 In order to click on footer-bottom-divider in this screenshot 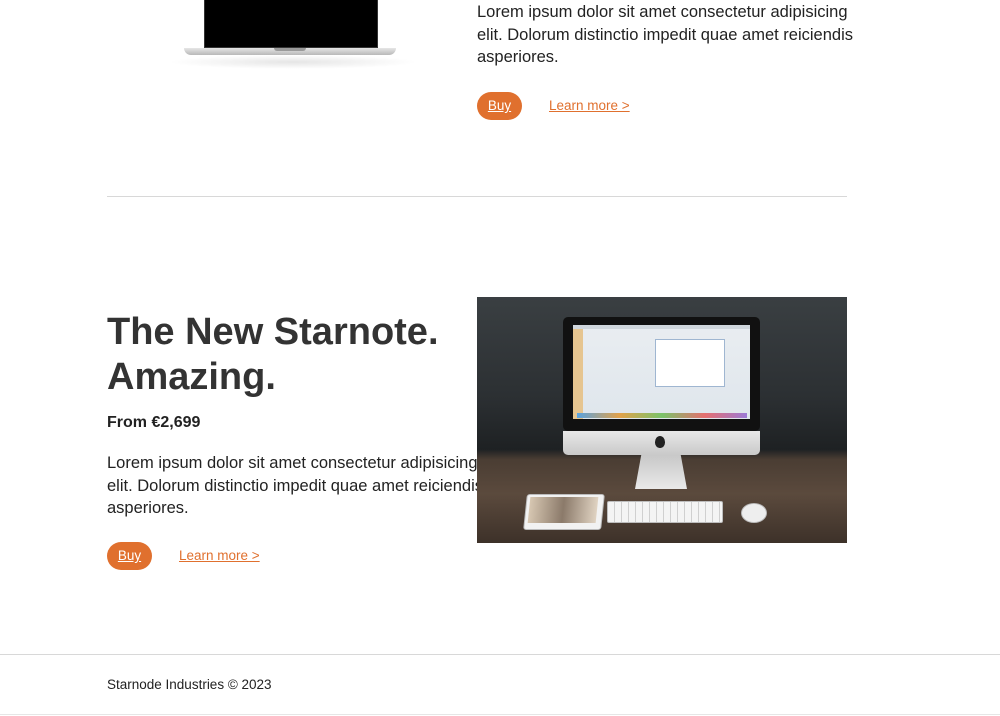, I will do `click(500, 714)`.